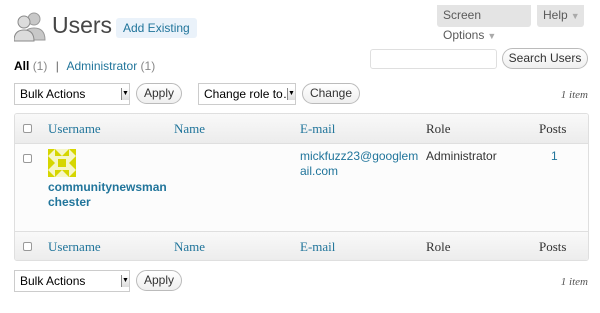 This screenshot has height=313, width=600. I want to click on column-name-footer: Name, so click(189, 246).